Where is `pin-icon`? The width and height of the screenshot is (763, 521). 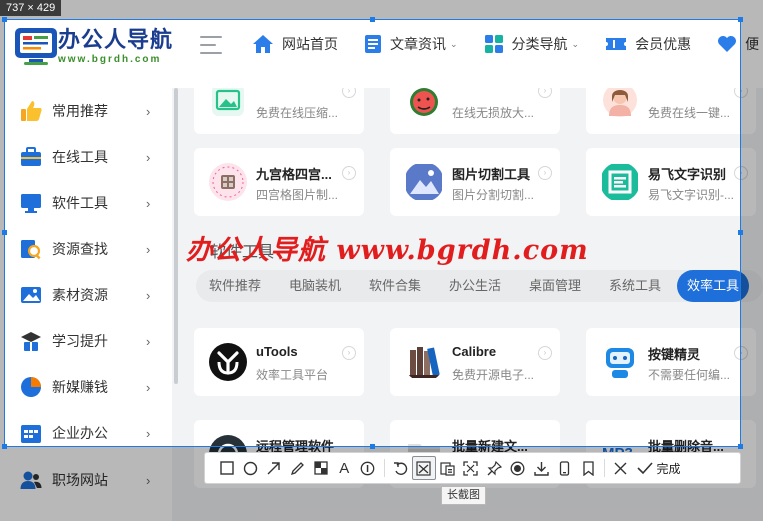
pin-icon is located at coordinates (495, 468).